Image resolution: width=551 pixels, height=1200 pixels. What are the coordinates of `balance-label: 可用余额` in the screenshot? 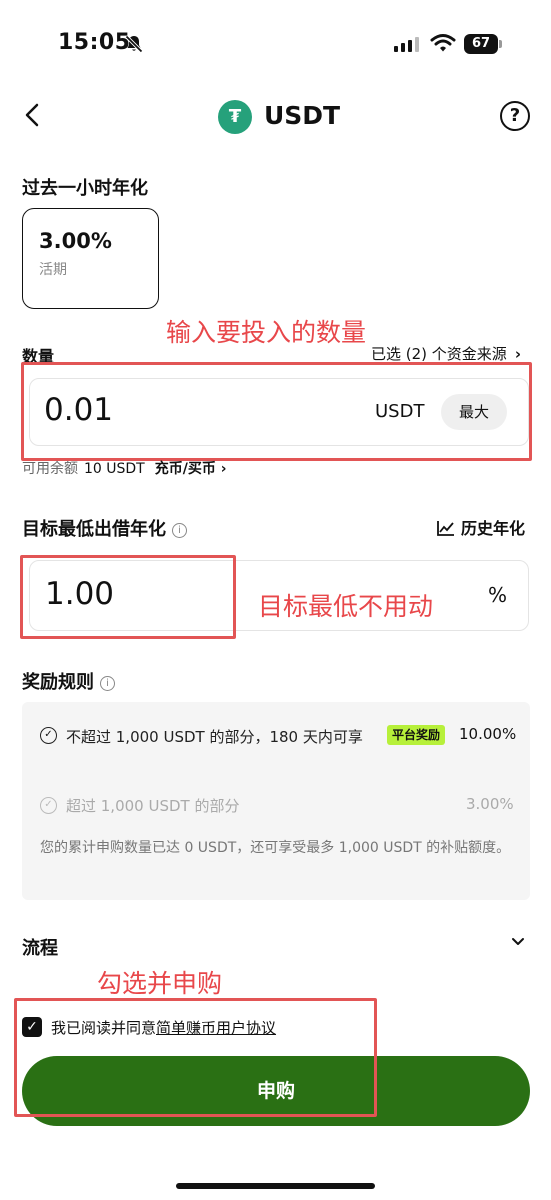 It's located at (50, 469).